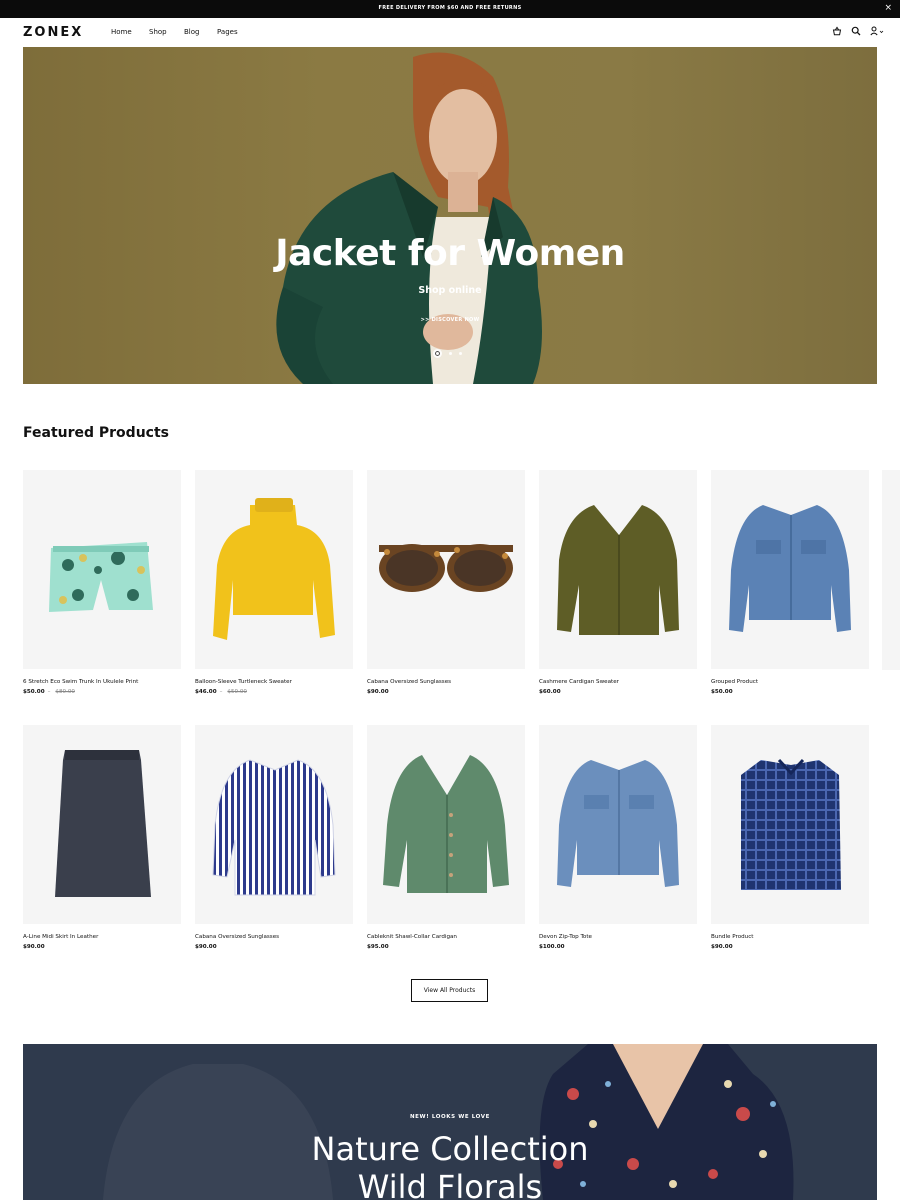 The image size is (900, 1200). What do you see at coordinates (446, 824) in the screenshot?
I see `product-image-cableknit-cardigan` at bounding box center [446, 824].